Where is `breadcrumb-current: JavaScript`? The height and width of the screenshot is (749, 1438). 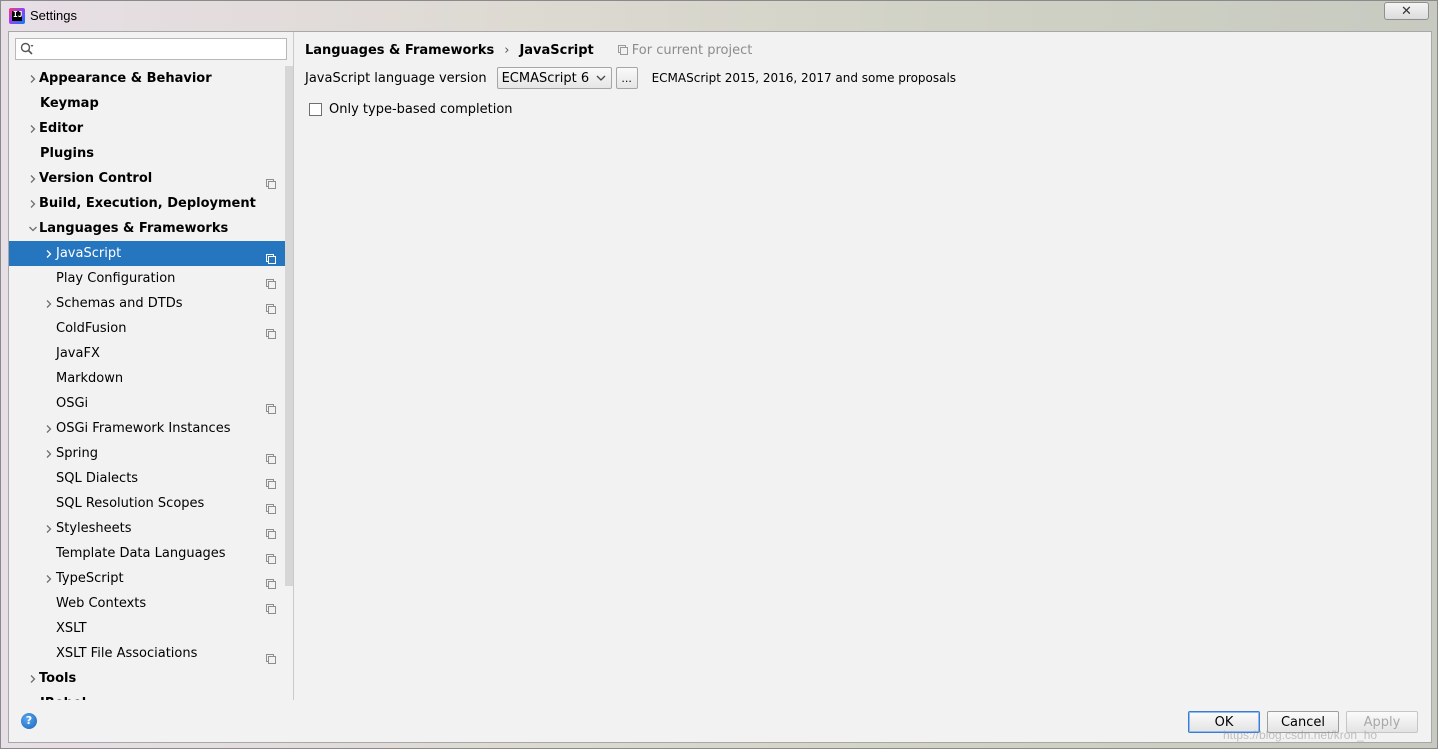
breadcrumb-current: JavaScript is located at coordinates (556, 50).